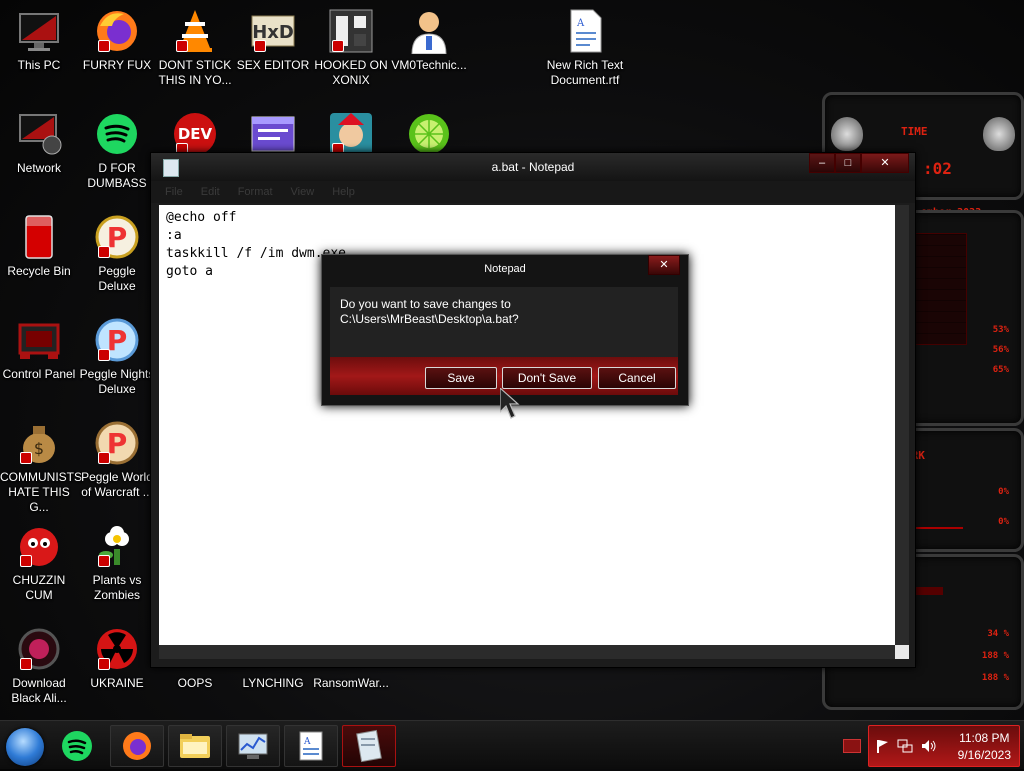 Image resolution: width=1024 pixels, height=771 pixels. Describe the element at coordinates (533, 192) in the screenshot. I see `notepad-menu-bar: File Edit Format View Help` at that location.